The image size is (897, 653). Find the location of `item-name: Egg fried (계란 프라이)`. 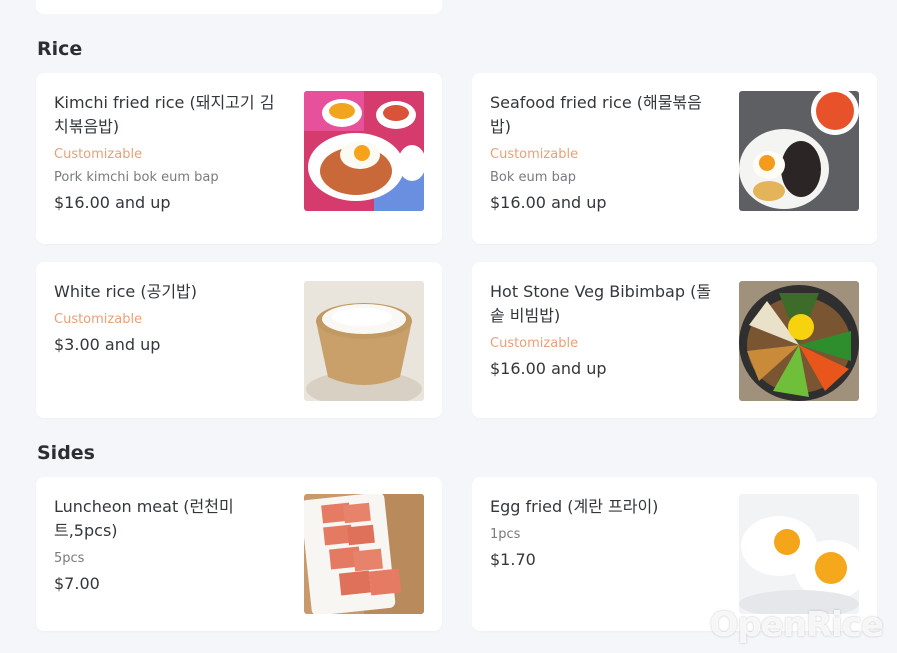

item-name: Egg fried (계란 프라이) is located at coordinates (574, 506).